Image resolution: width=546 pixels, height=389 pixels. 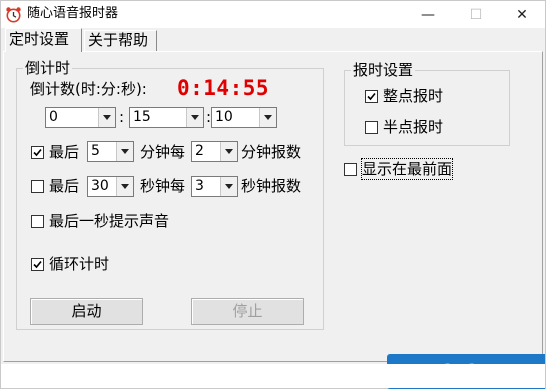 I want to click on hourly-chime-checkbox, so click(x=371, y=96).